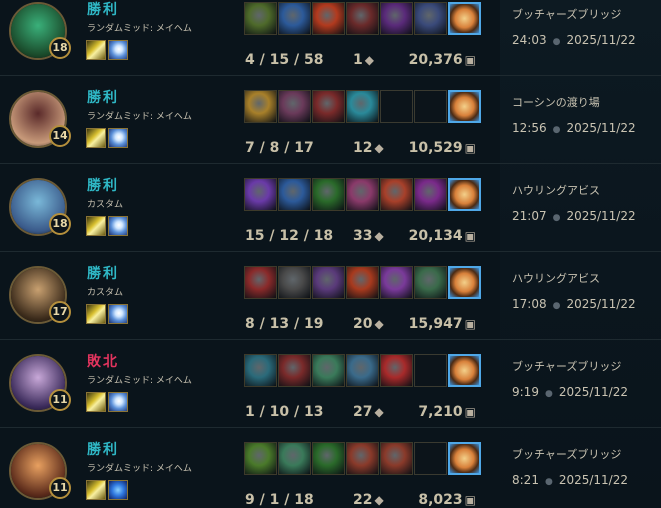 The height and width of the screenshot is (508, 661). I want to click on match-time: 24:03 ● 2025/11/22, so click(574, 40).